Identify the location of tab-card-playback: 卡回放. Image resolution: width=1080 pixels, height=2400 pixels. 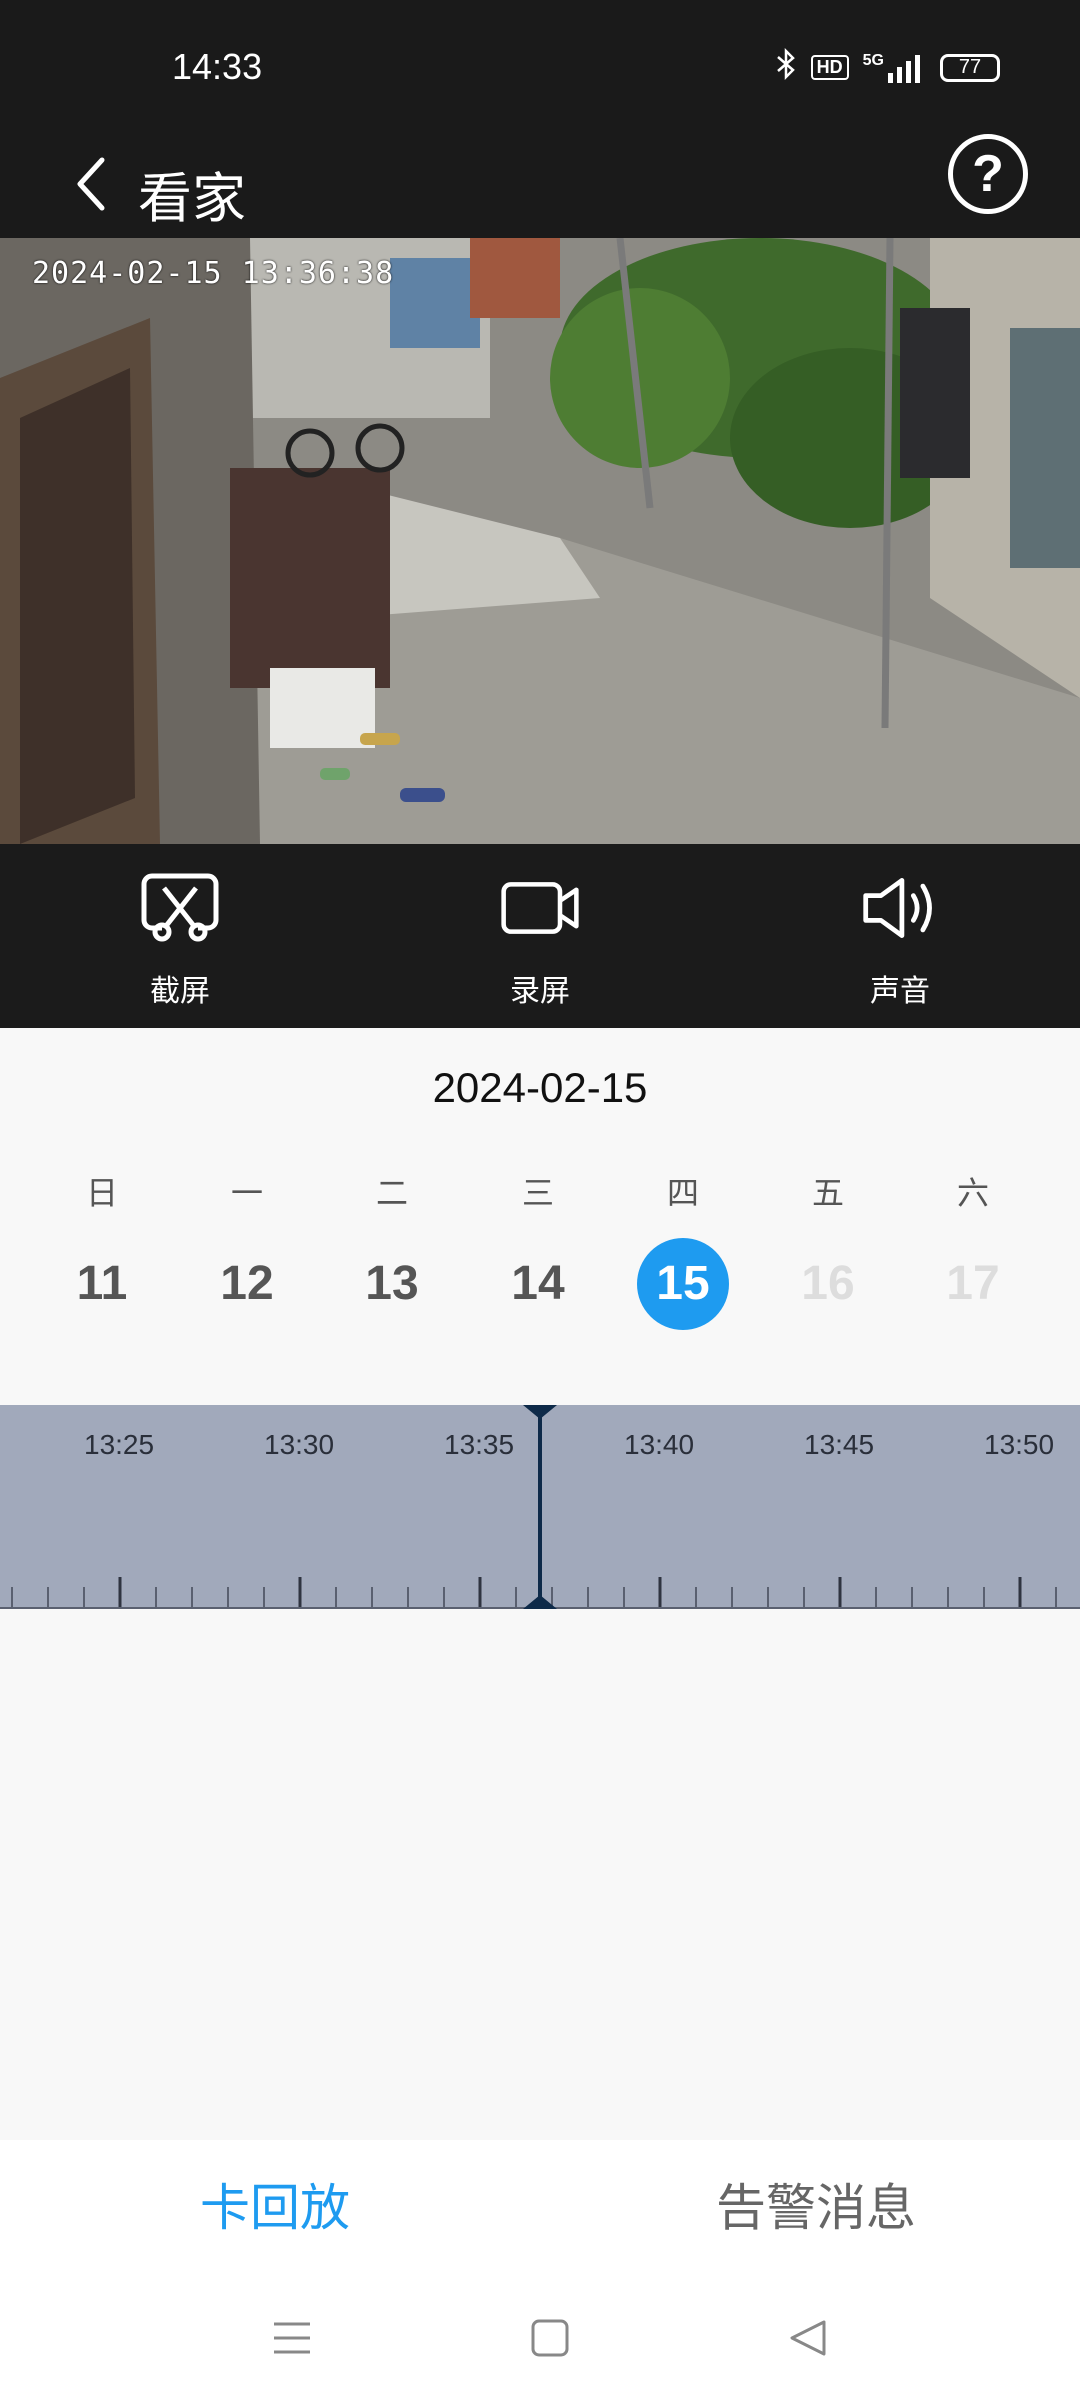
(275, 2204).